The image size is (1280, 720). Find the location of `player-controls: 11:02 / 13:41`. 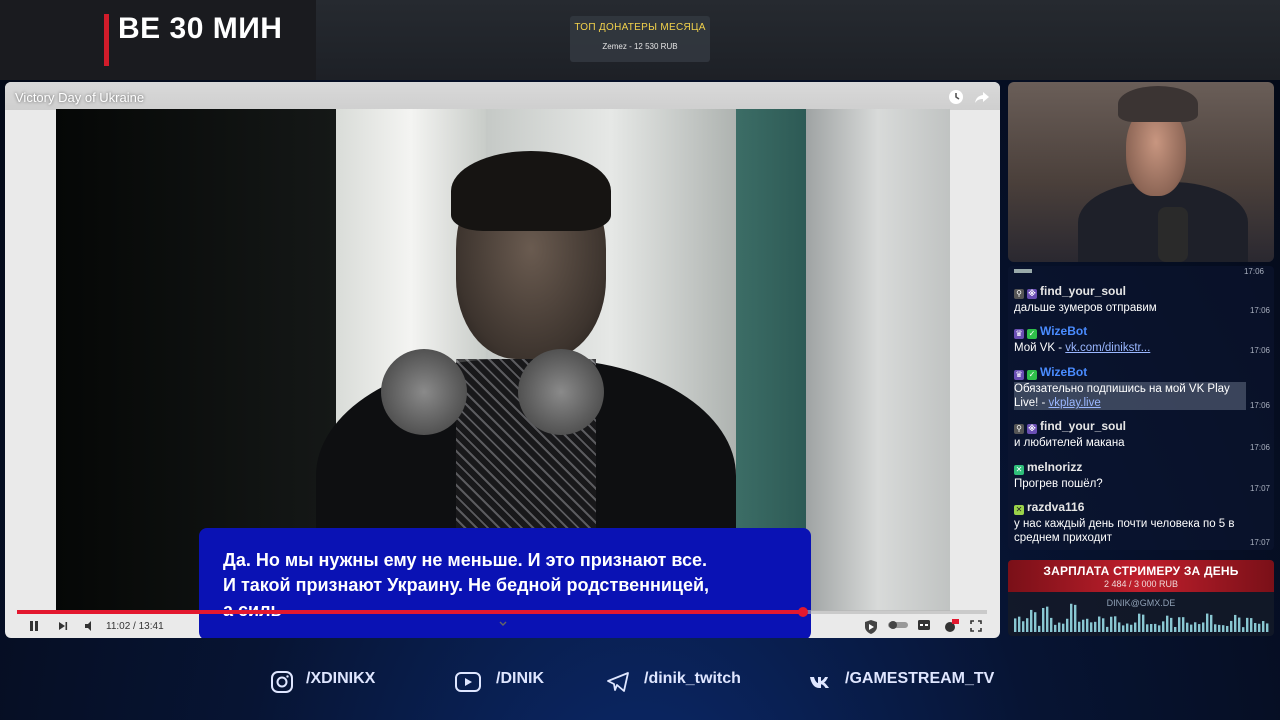

player-controls: 11:02 / 13:41 is located at coordinates (502, 627).